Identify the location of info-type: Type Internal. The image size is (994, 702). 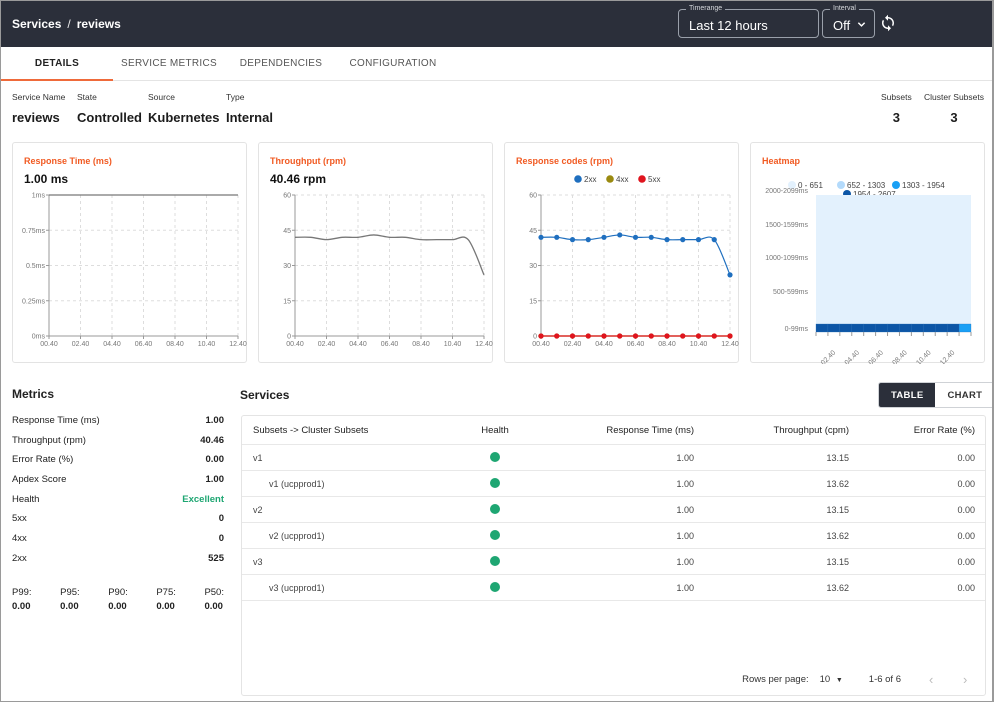
(249, 108).